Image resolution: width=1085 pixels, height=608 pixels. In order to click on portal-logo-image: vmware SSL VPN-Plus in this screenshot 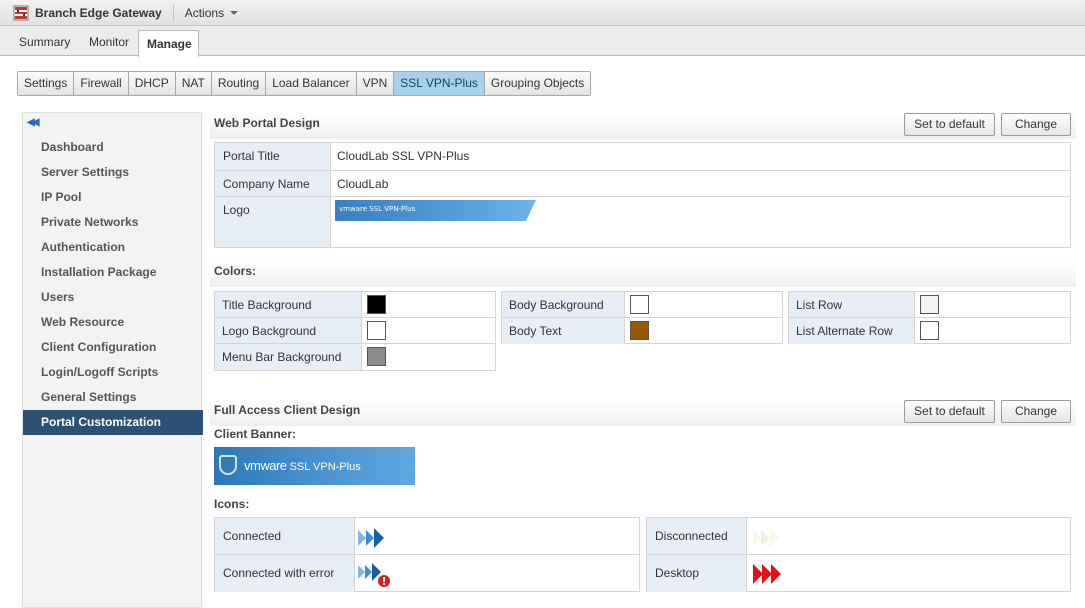, I will do `click(435, 210)`.